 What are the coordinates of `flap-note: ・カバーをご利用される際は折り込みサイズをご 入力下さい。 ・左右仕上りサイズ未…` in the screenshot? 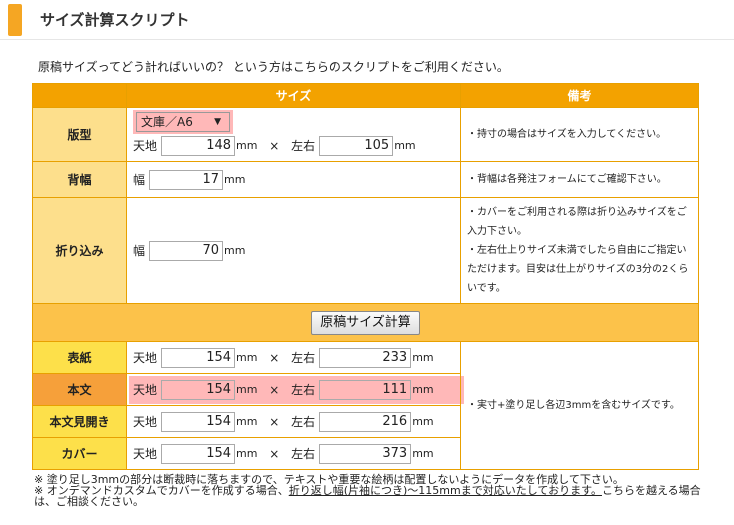 It's located at (579, 250).